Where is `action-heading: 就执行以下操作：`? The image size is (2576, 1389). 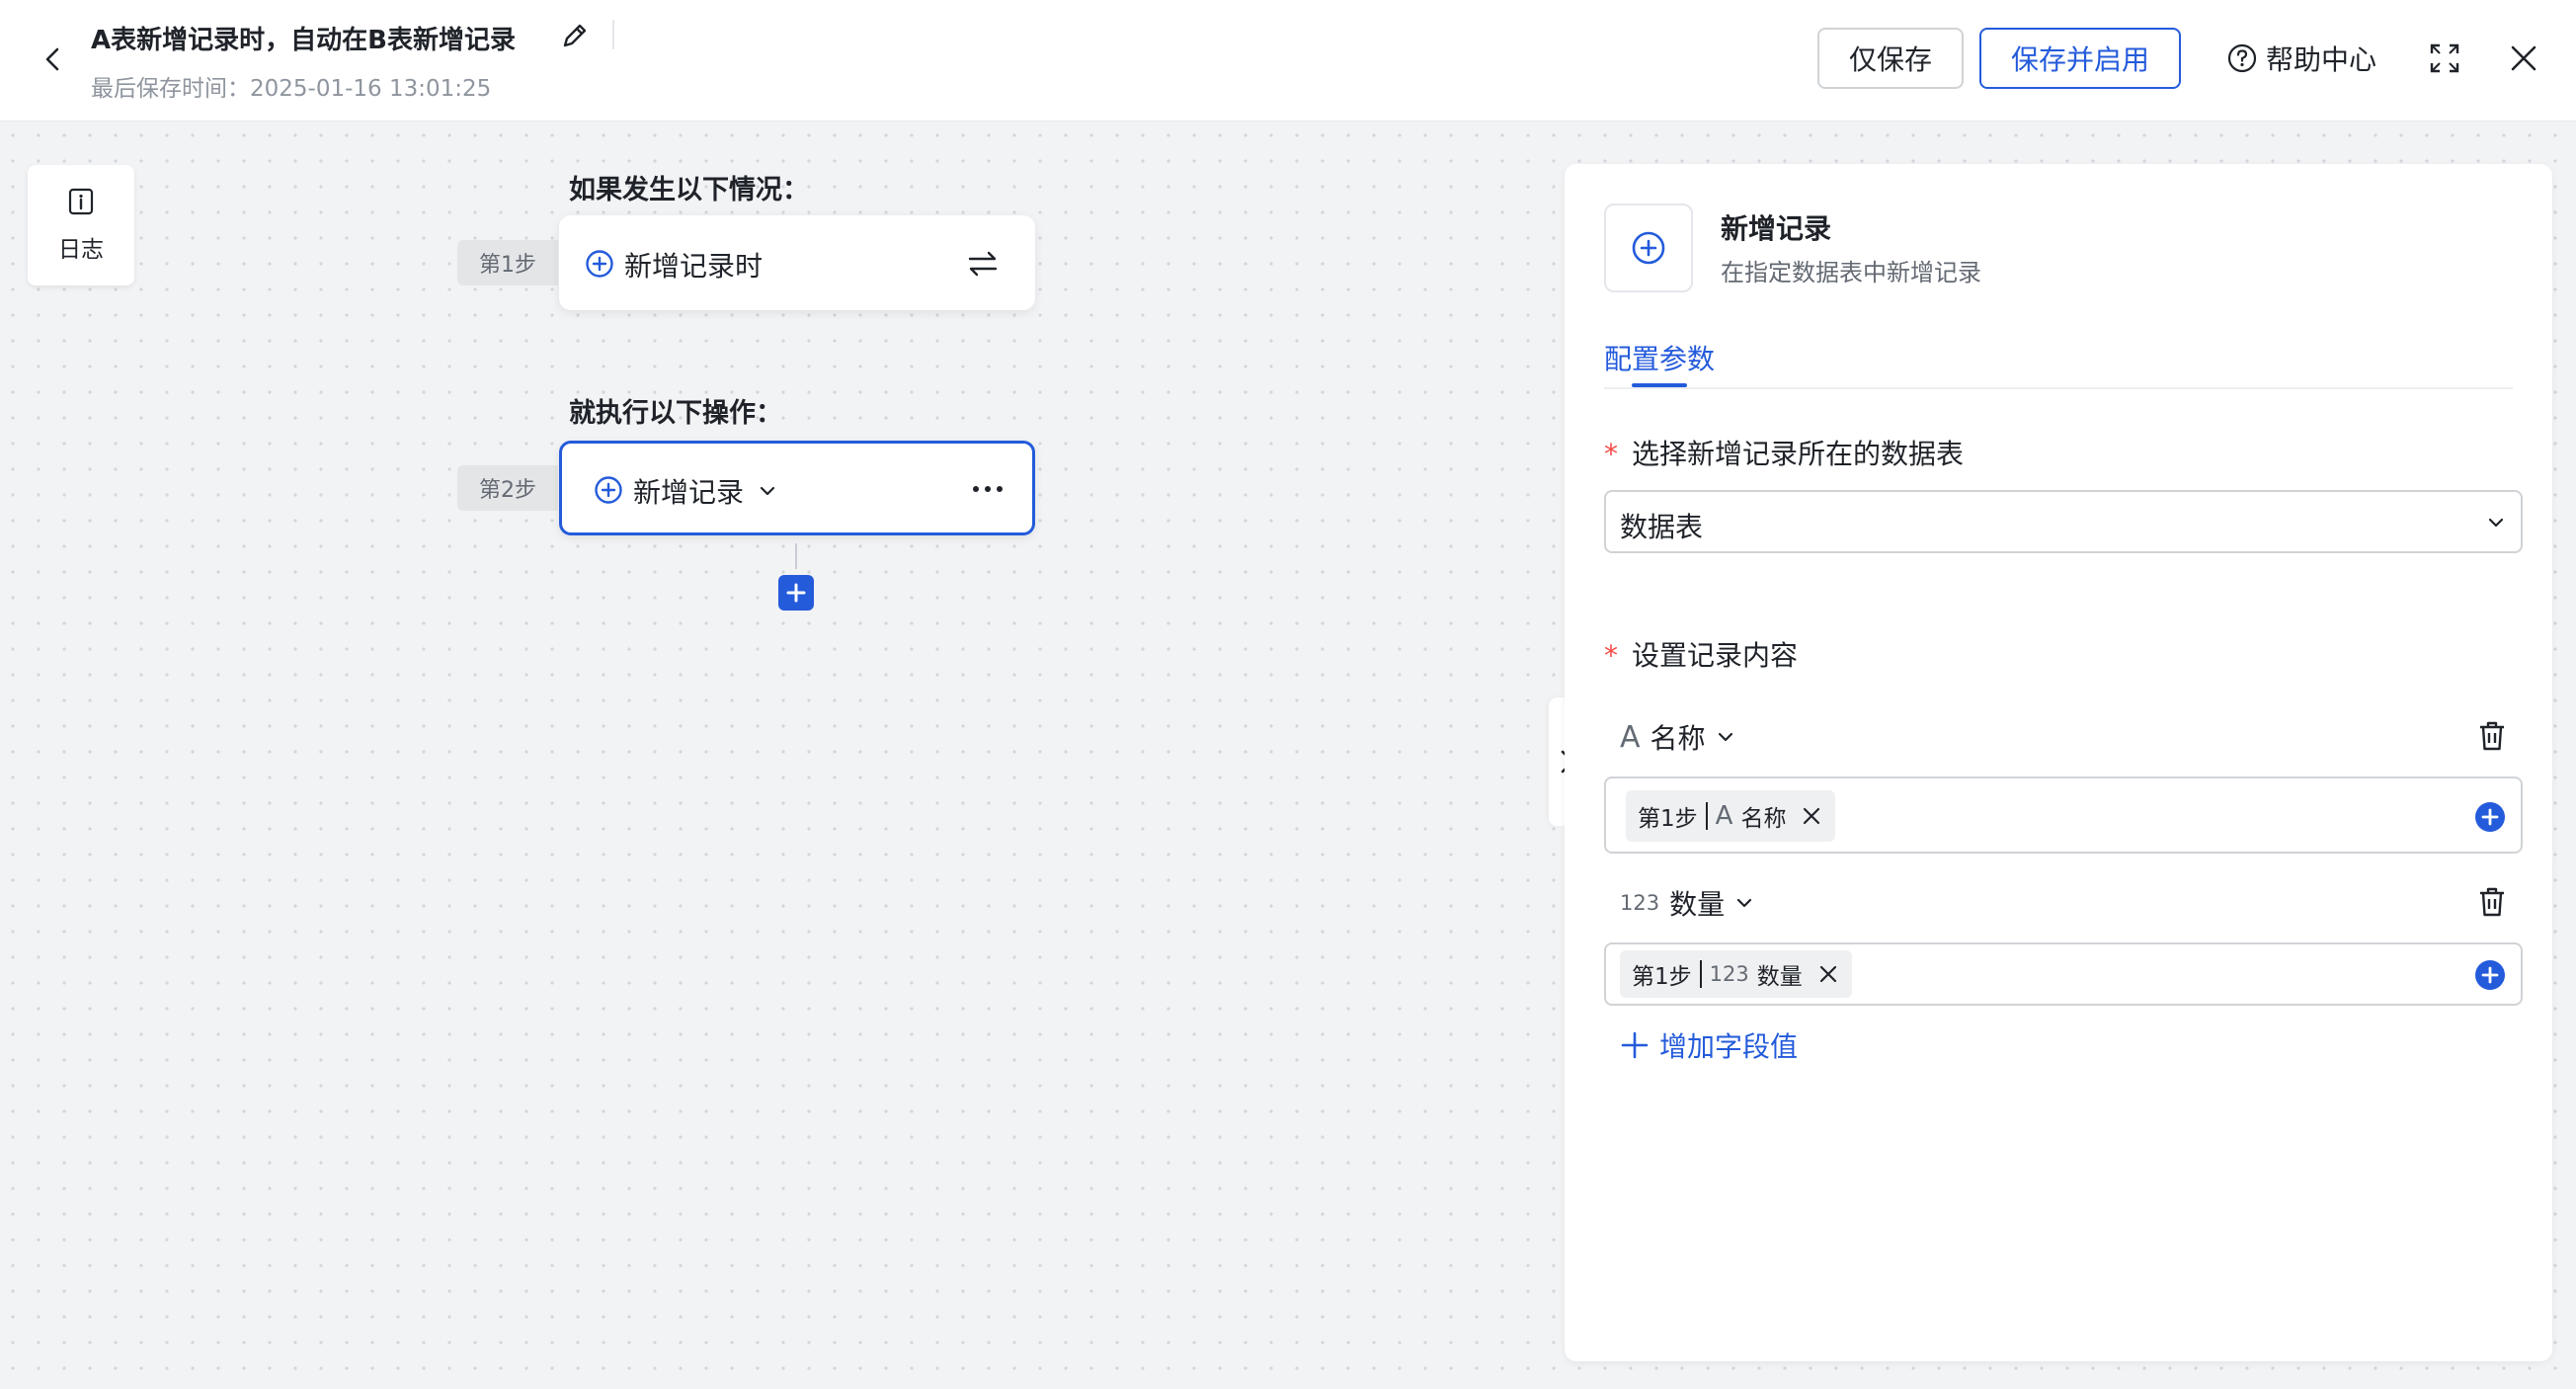 action-heading: 就执行以下操作： is located at coordinates (675, 414).